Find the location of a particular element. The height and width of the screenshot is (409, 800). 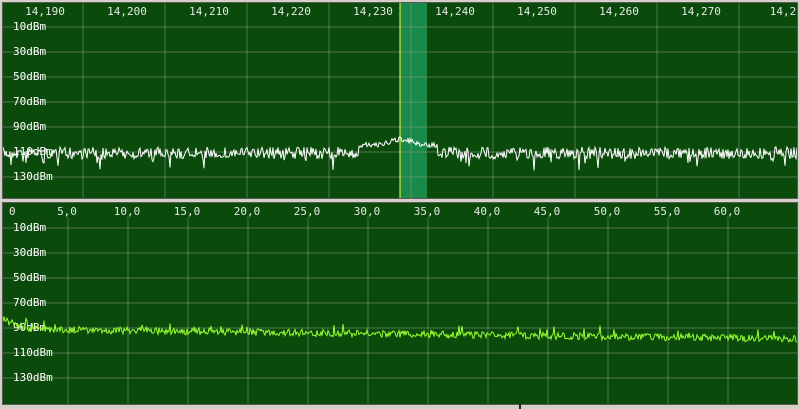

freq-tick-label: 45,0 is located at coordinates (547, 211).